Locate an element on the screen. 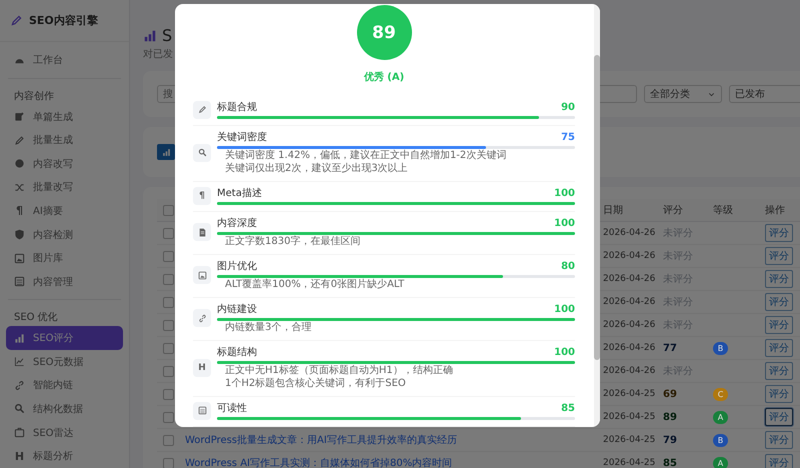 This screenshot has height=468, width=800. sidebar-item: 内容改写 is located at coordinates (64, 164).